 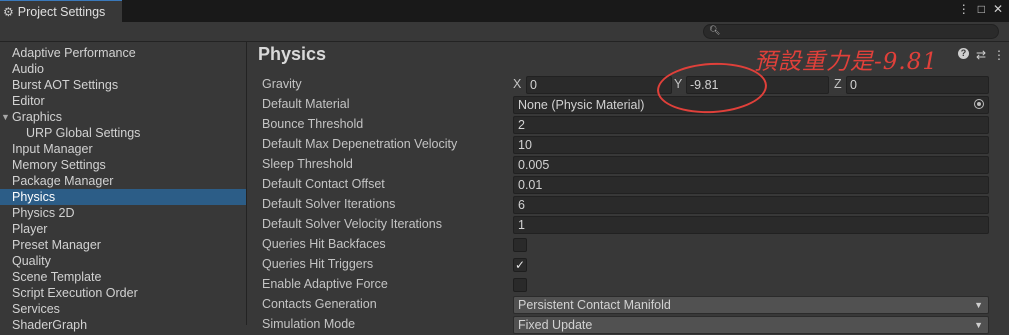 I want to click on queries-hit-triggers-row: Queries Hit Triggers ✓, so click(x=628, y=265).